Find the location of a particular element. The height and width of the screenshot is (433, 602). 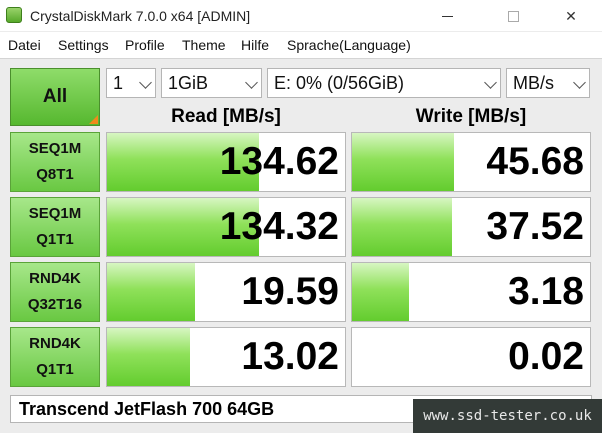

size-value: 1GiB is located at coordinates (188, 83).